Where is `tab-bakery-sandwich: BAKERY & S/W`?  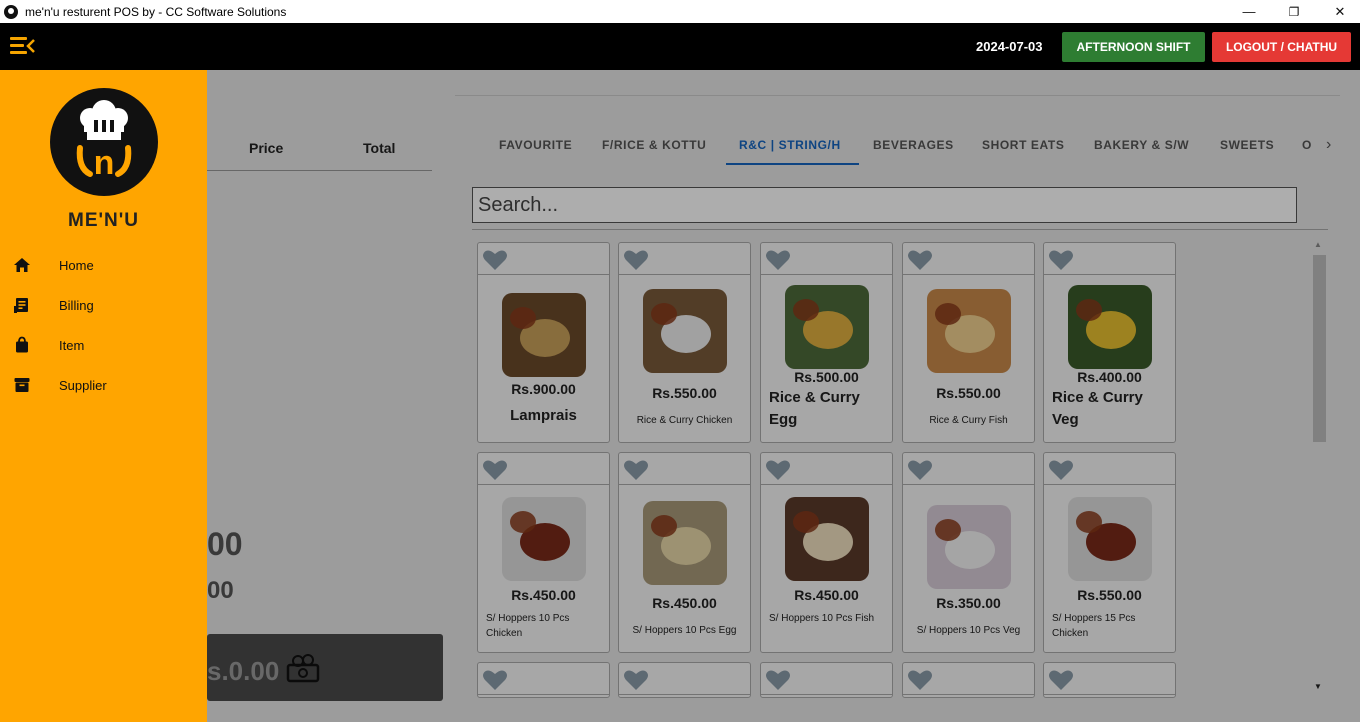
tab-bakery-sandwich: BAKERY & S/W is located at coordinates (1141, 145).